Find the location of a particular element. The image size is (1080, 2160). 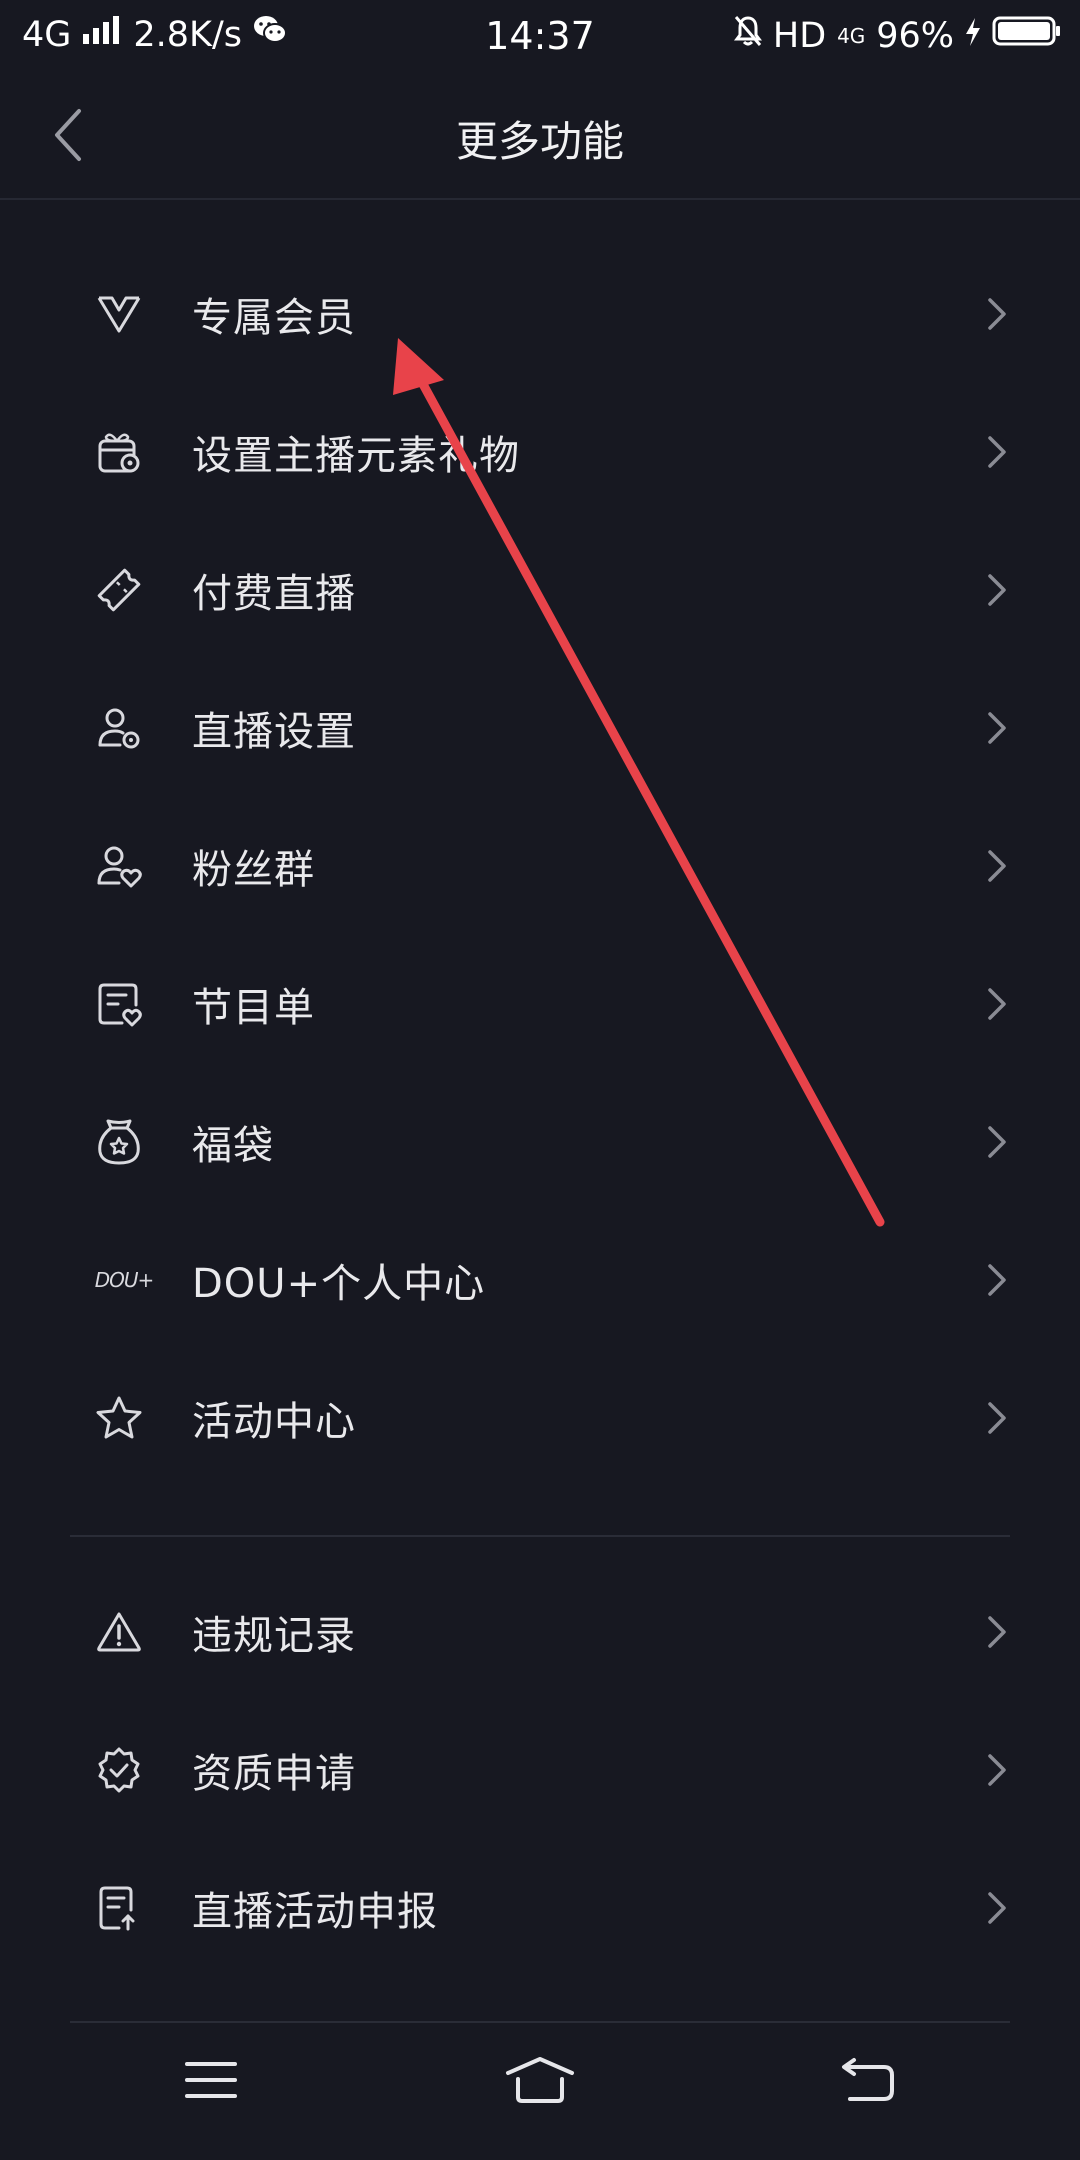

dou-plus-icon-text: DOU+ is located at coordinates (124, 1280).